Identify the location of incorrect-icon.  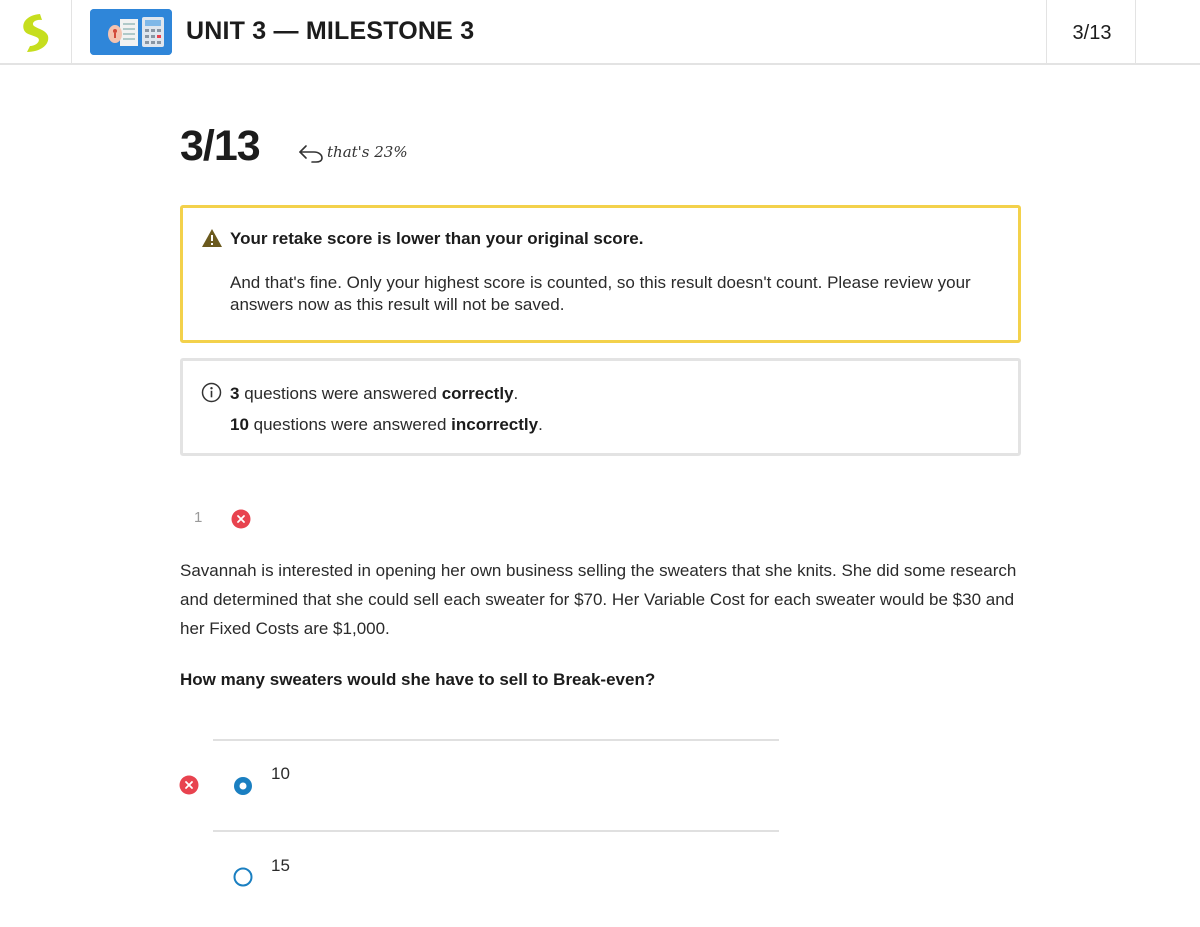
(241, 519).